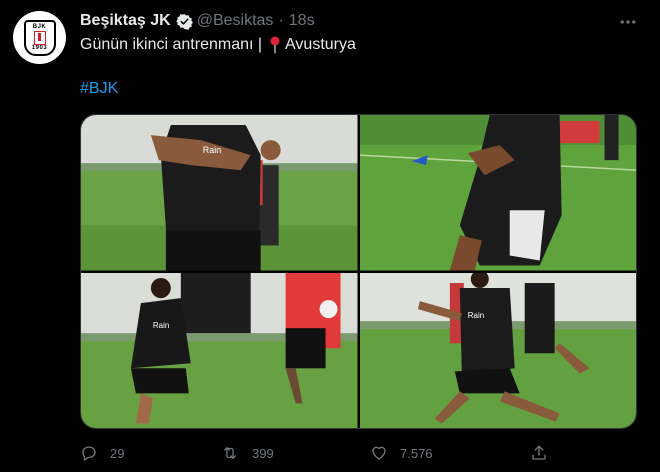 This screenshot has width=660, height=472. What do you see at coordinates (102, 453) in the screenshot?
I see `reply-button: 29` at bounding box center [102, 453].